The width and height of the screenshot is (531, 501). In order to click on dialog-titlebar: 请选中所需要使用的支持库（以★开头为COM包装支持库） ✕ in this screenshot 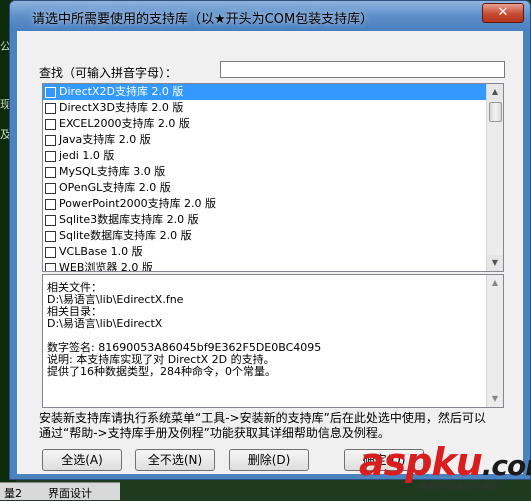, I will do `click(270, 16)`.